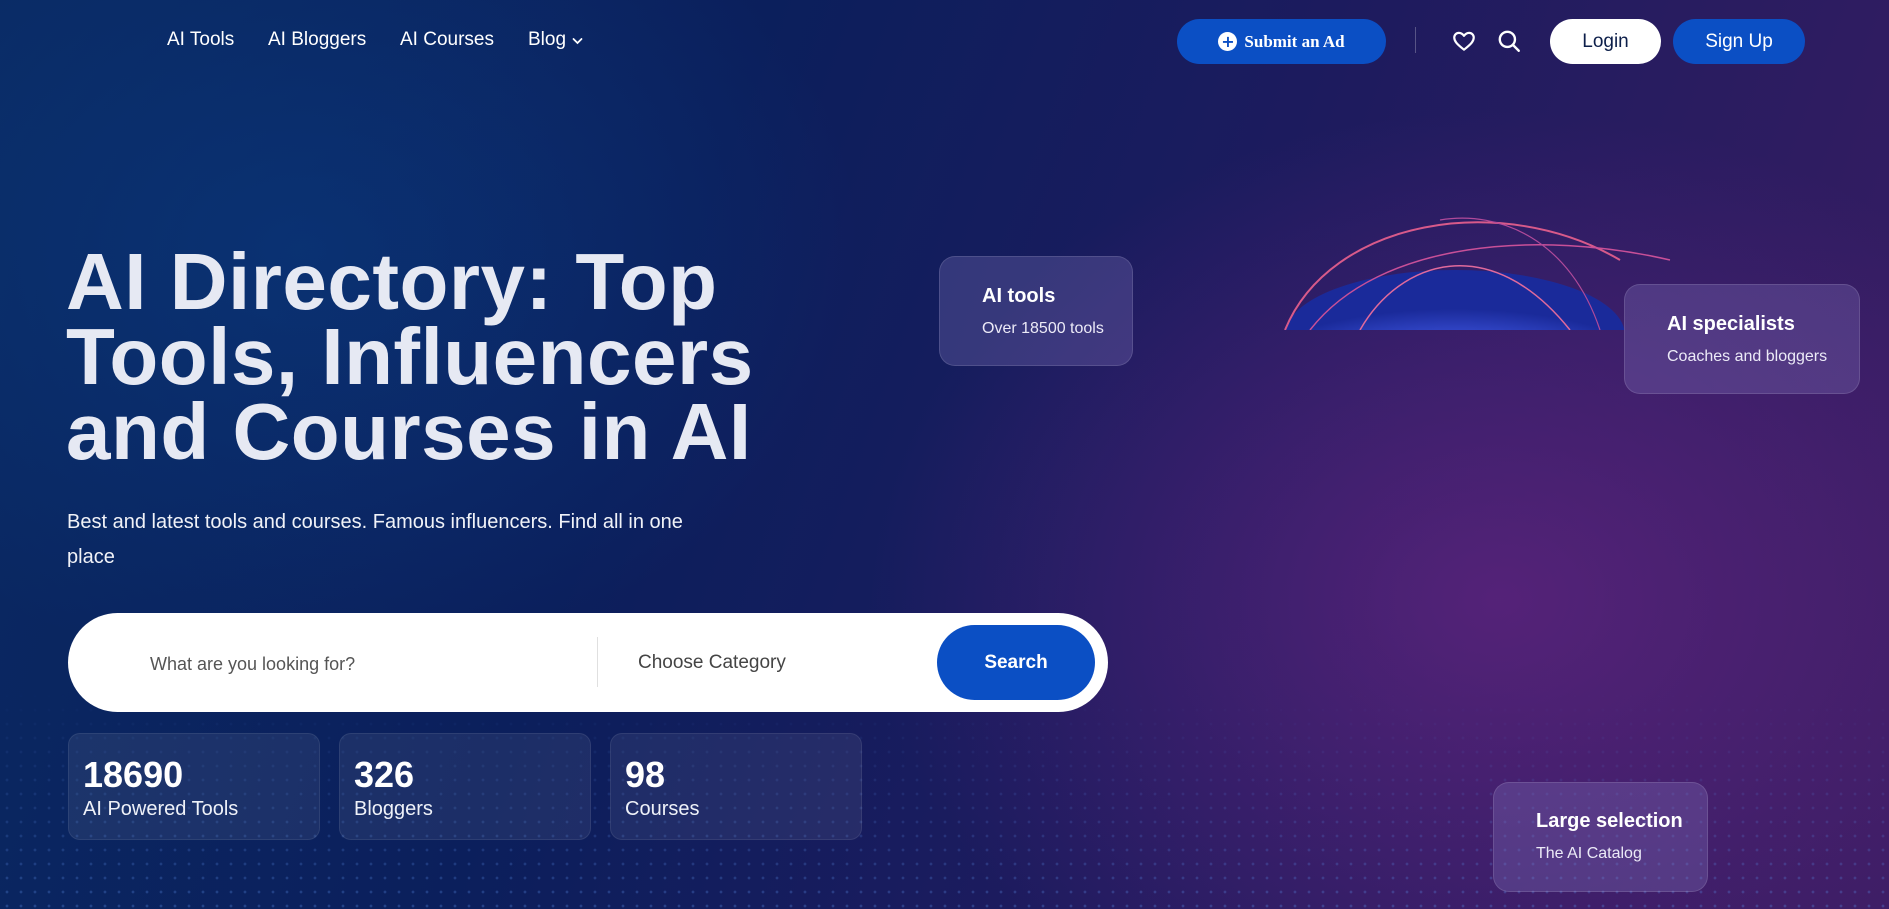 This screenshot has height=909, width=1889. What do you see at coordinates (1600, 837) in the screenshot?
I see `card-large-selection: Large selection The AI Catalog` at bounding box center [1600, 837].